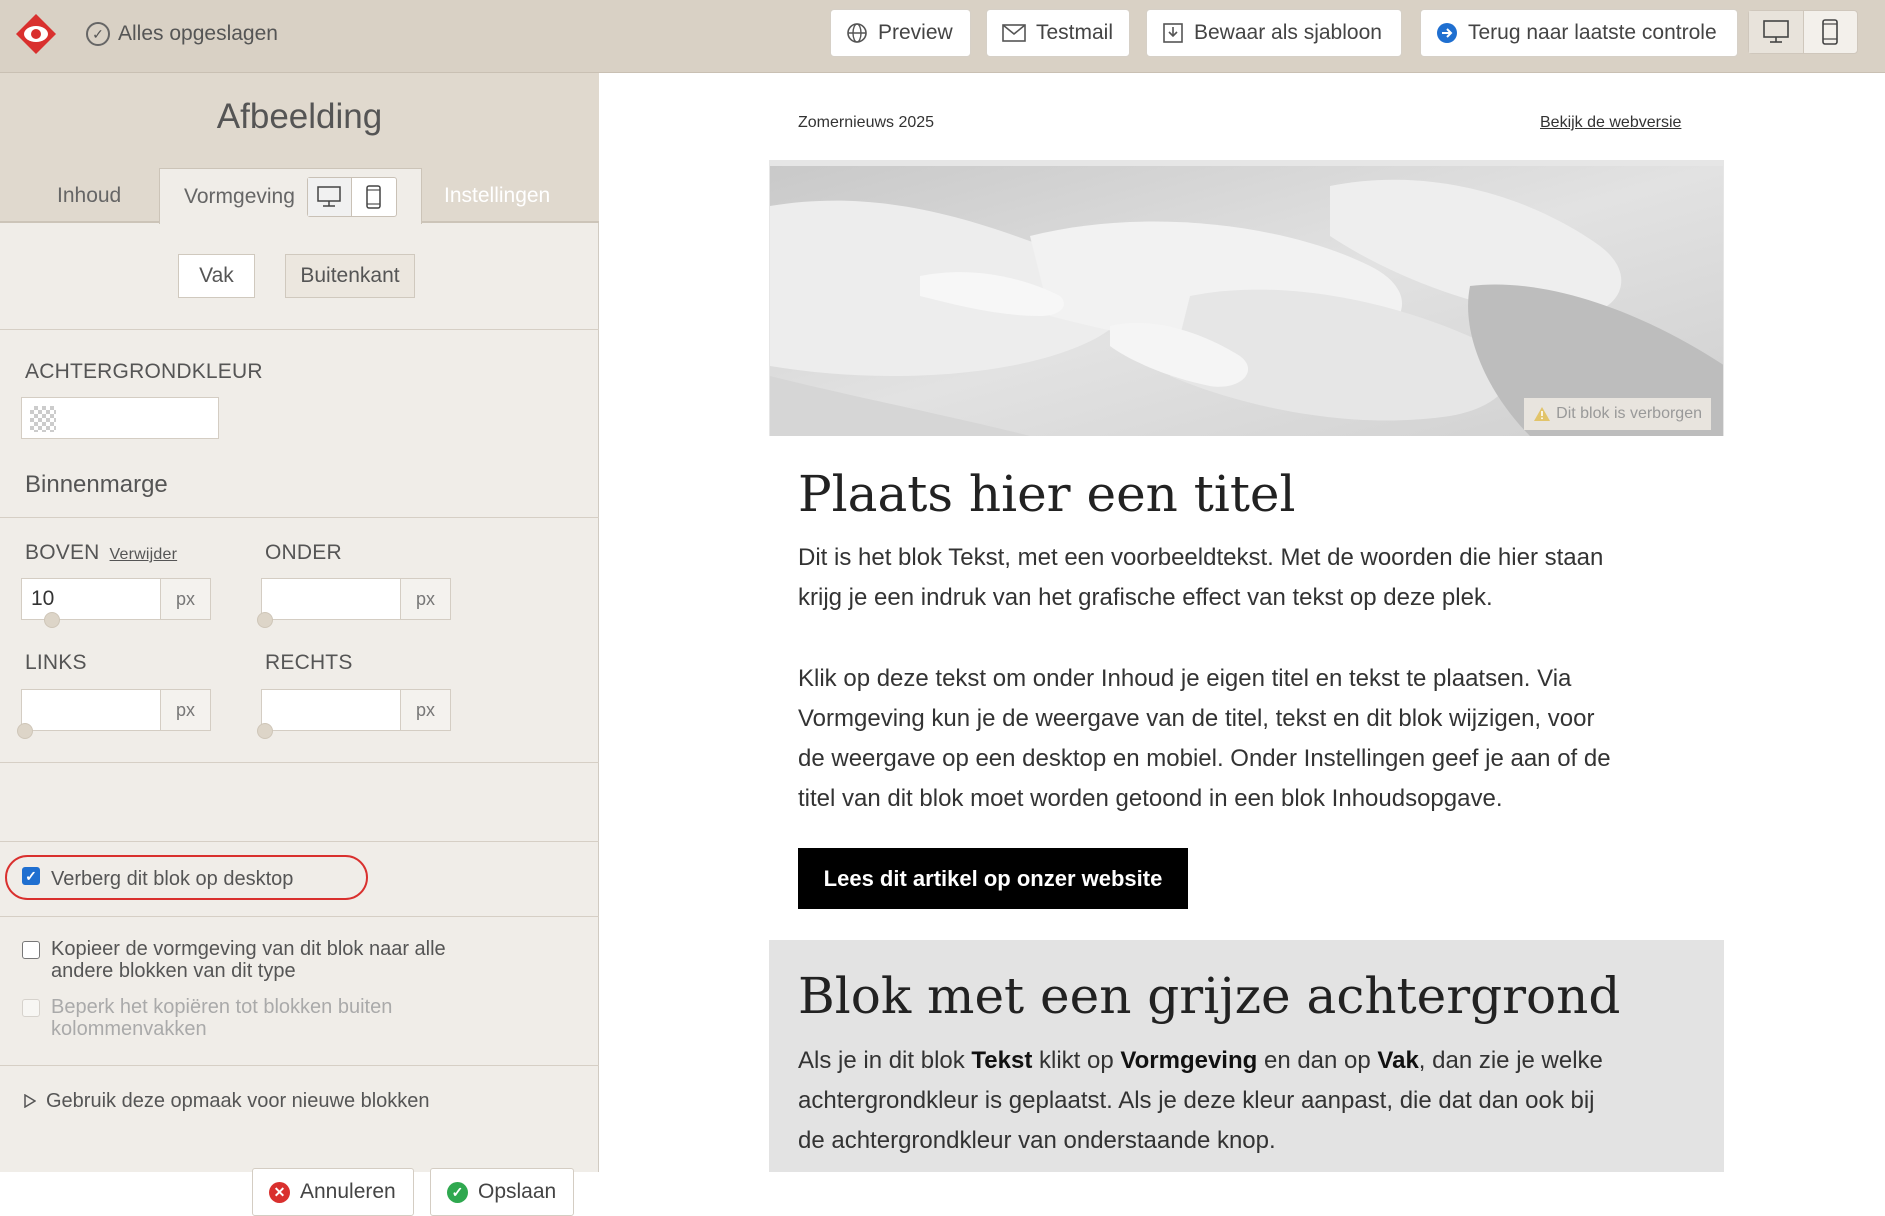  I want to click on limit-copy-label-line1: Beperk het kopiëren tot blokken buiten, so click(222, 1007).